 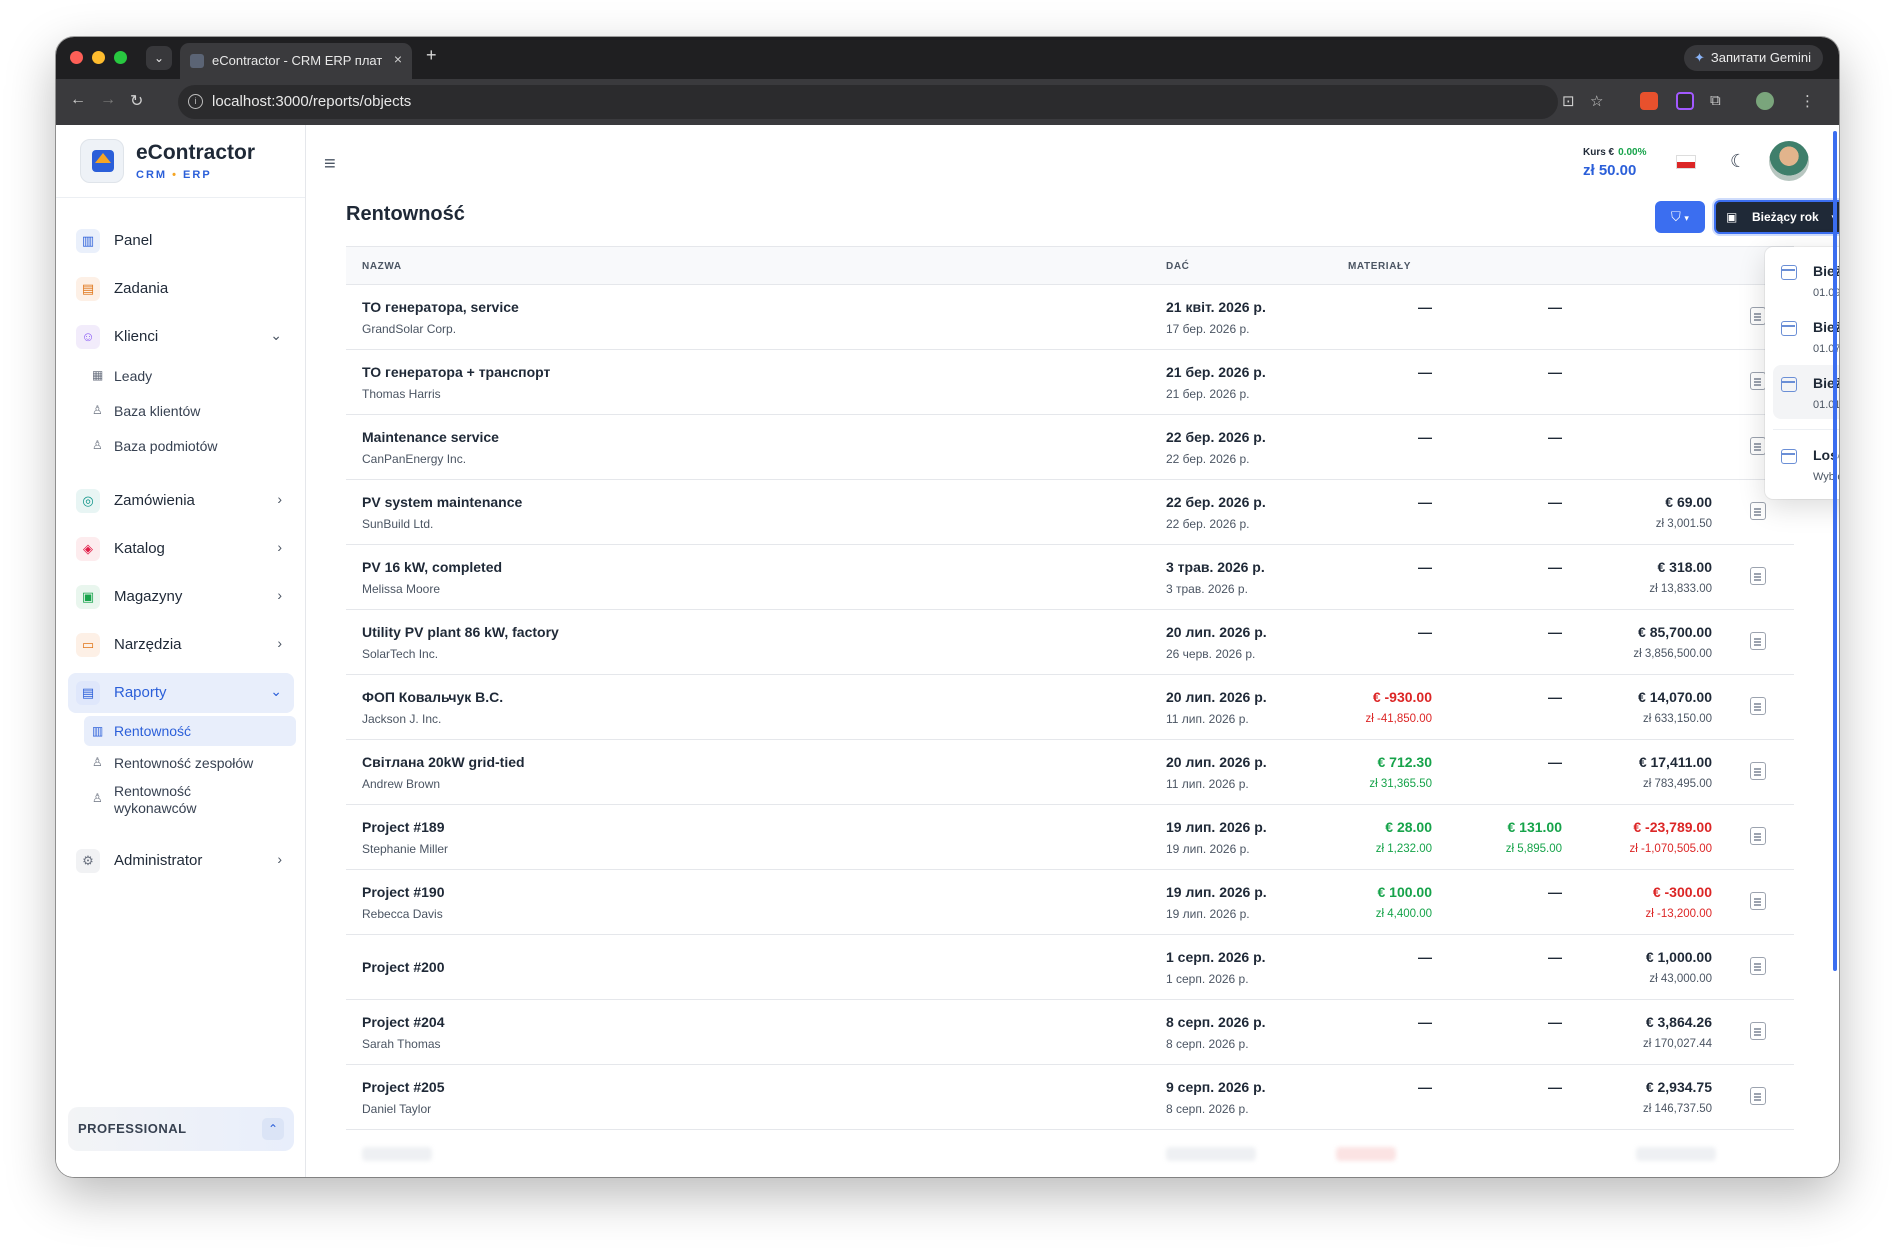 What do you see at coordinates (1835, 551) in the screenshot?
I see `scrollbar` at bounding box center [1835, 551].